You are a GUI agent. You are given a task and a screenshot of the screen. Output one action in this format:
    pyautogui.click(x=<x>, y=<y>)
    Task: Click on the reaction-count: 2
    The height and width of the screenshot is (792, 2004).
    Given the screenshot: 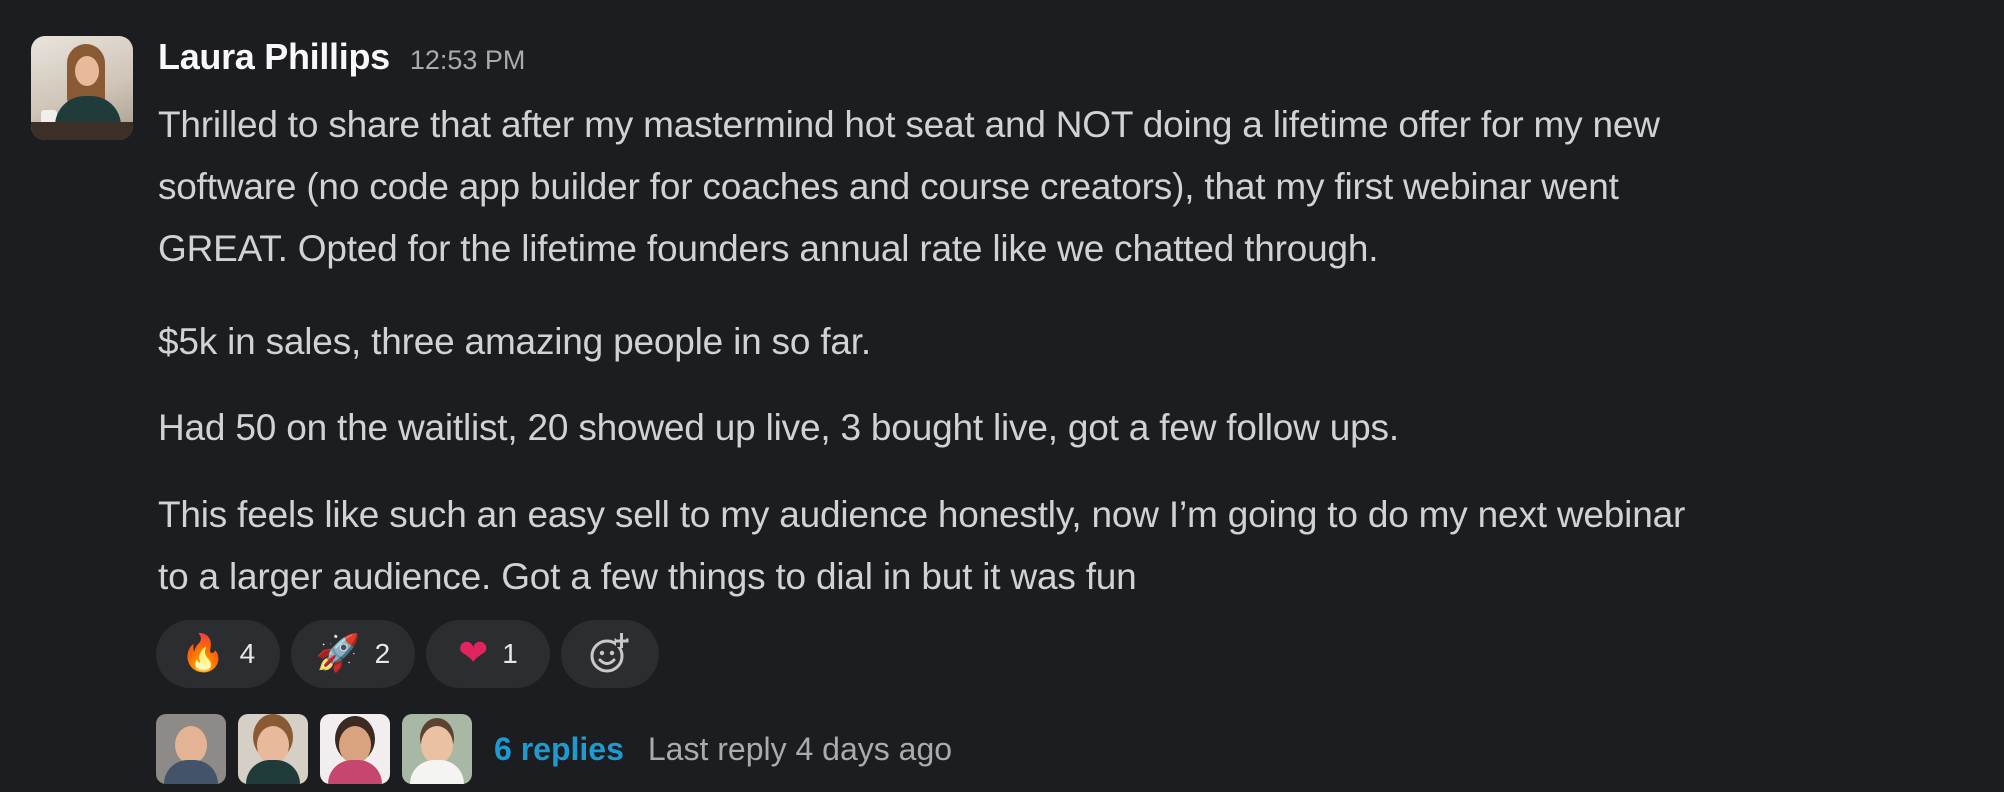 What is the action you would take?
    pyautogui.click(x=382, y=653)
    